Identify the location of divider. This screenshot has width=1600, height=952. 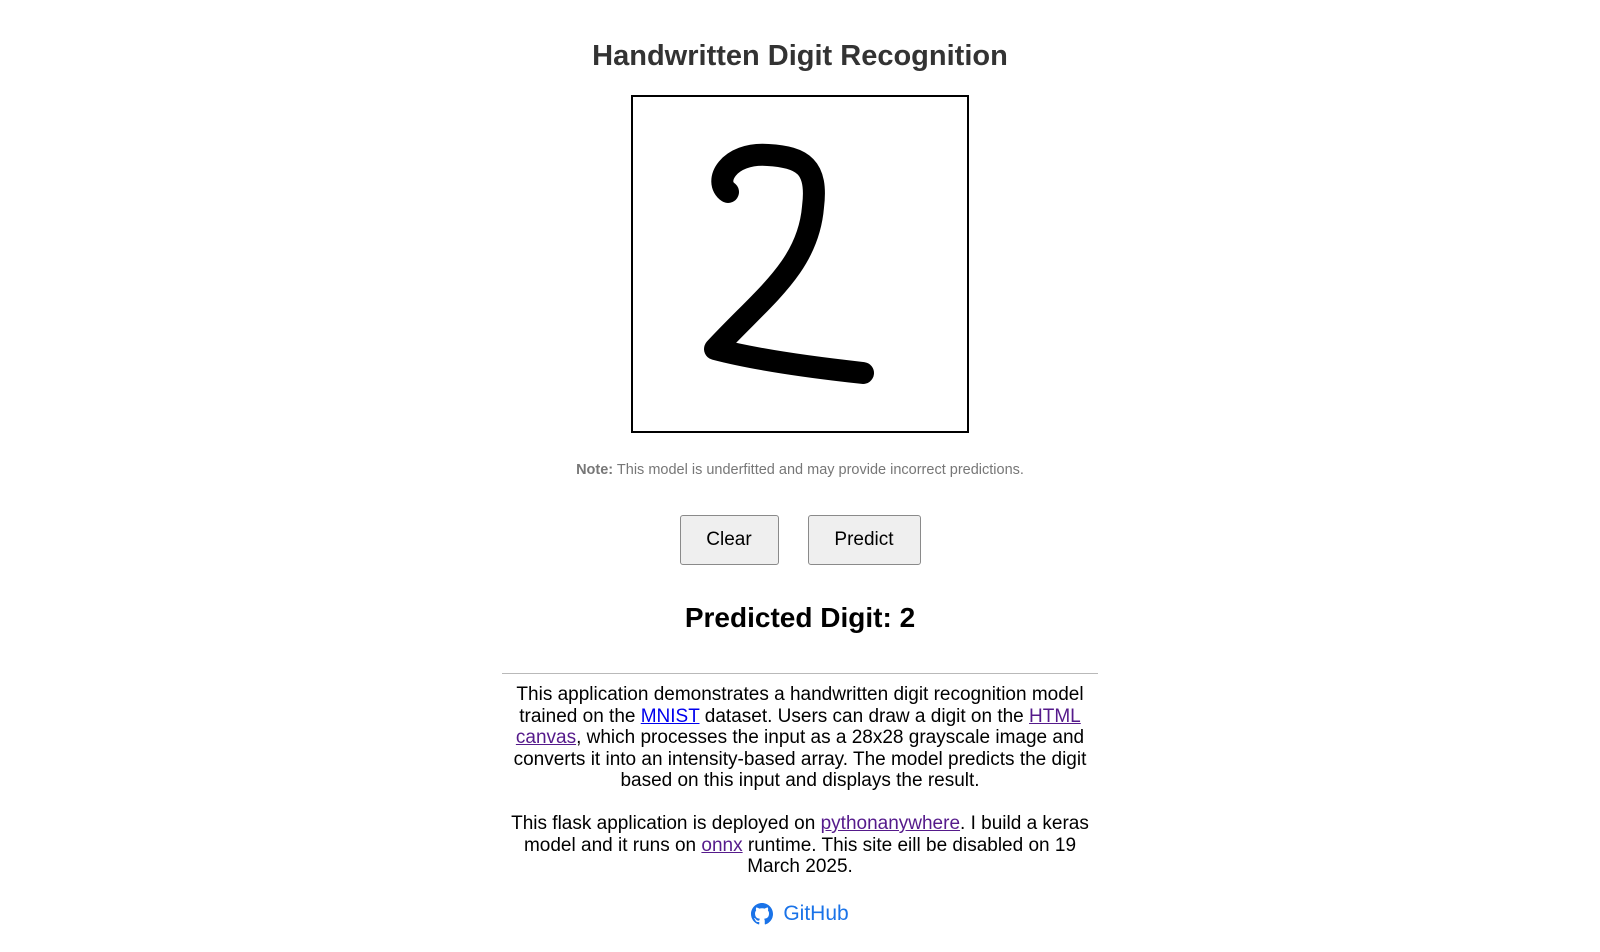
(800, 673).